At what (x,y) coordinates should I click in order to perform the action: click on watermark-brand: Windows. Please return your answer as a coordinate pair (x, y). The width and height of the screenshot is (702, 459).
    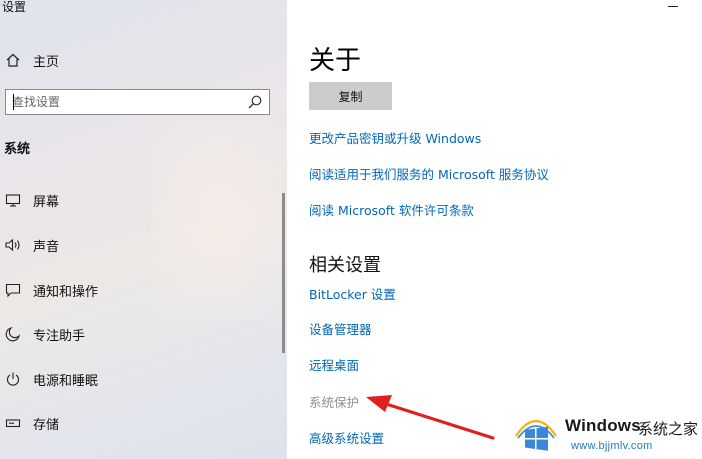
    Looking at the image, I should click on (603, 425).